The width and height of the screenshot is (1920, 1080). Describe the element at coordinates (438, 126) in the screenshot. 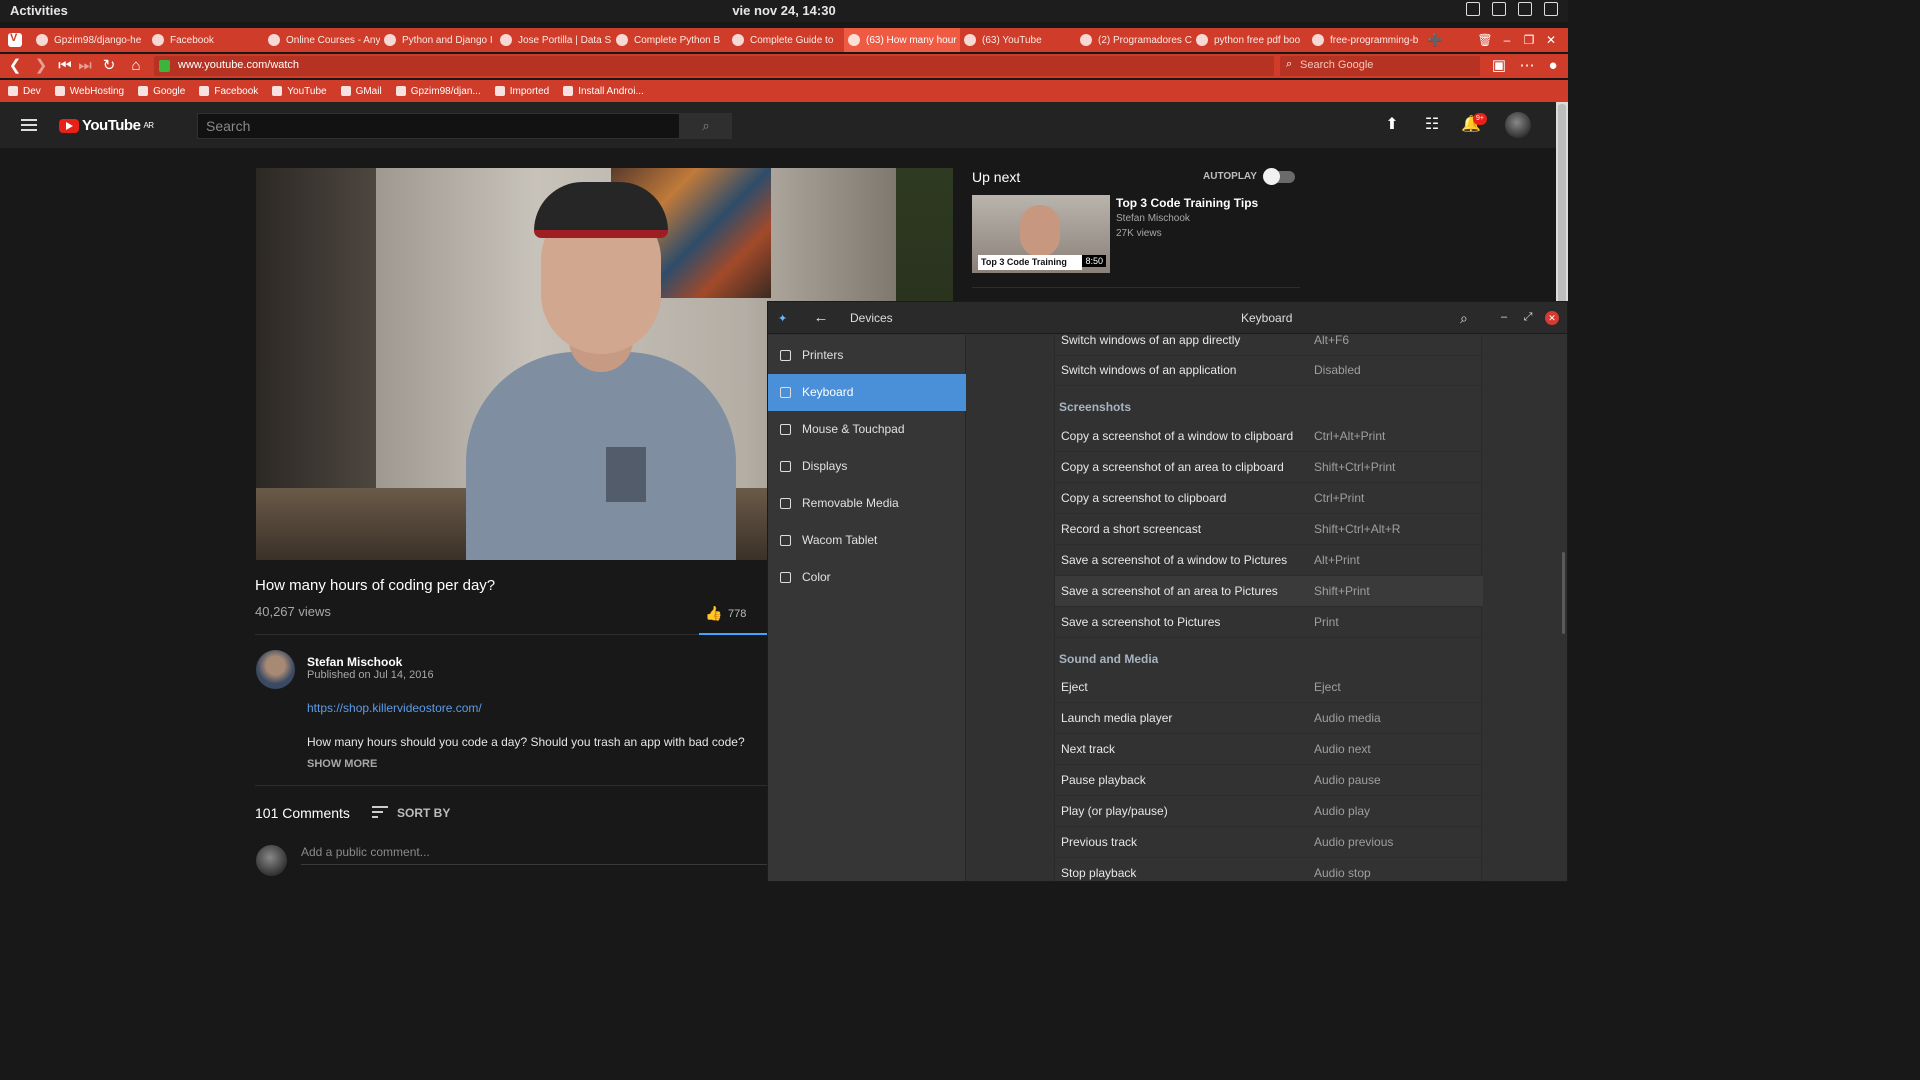

I see `youtube-search-input: Search` at that location.